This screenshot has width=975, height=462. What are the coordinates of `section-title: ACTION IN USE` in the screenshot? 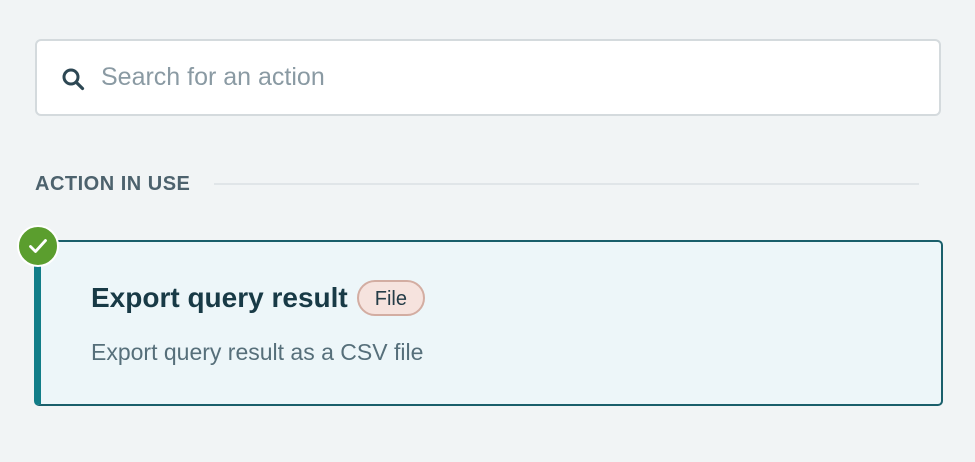 It's located at (113, 183).